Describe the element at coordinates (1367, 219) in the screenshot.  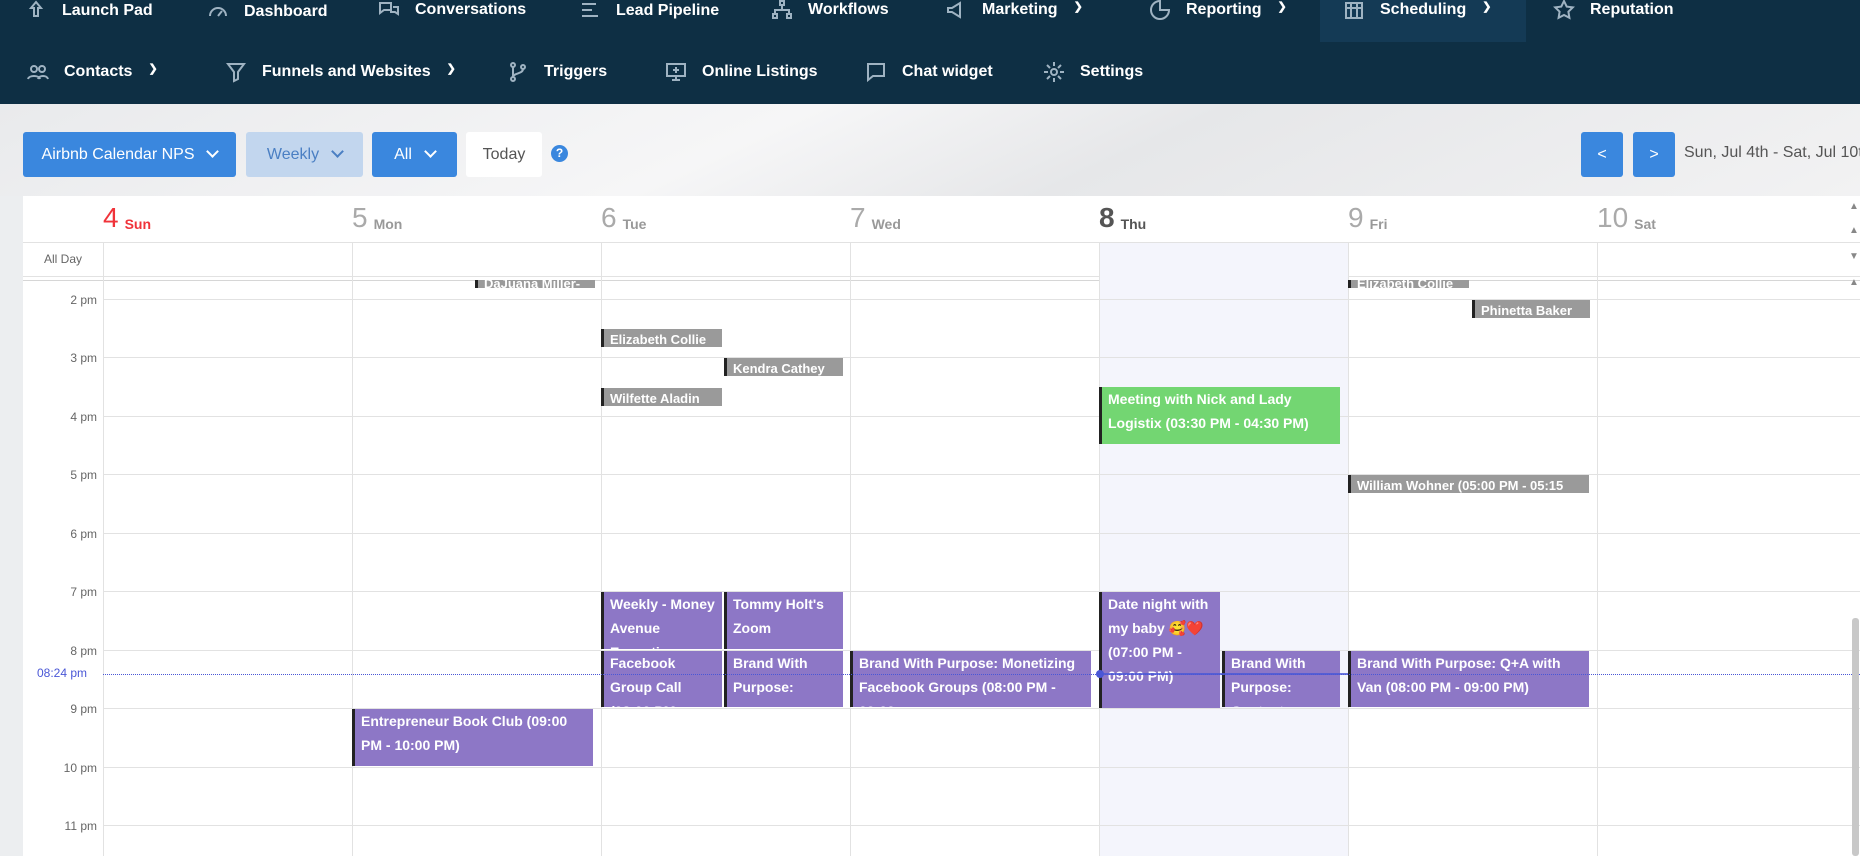
I see `day-header-fri: 9 Fri` at that location.